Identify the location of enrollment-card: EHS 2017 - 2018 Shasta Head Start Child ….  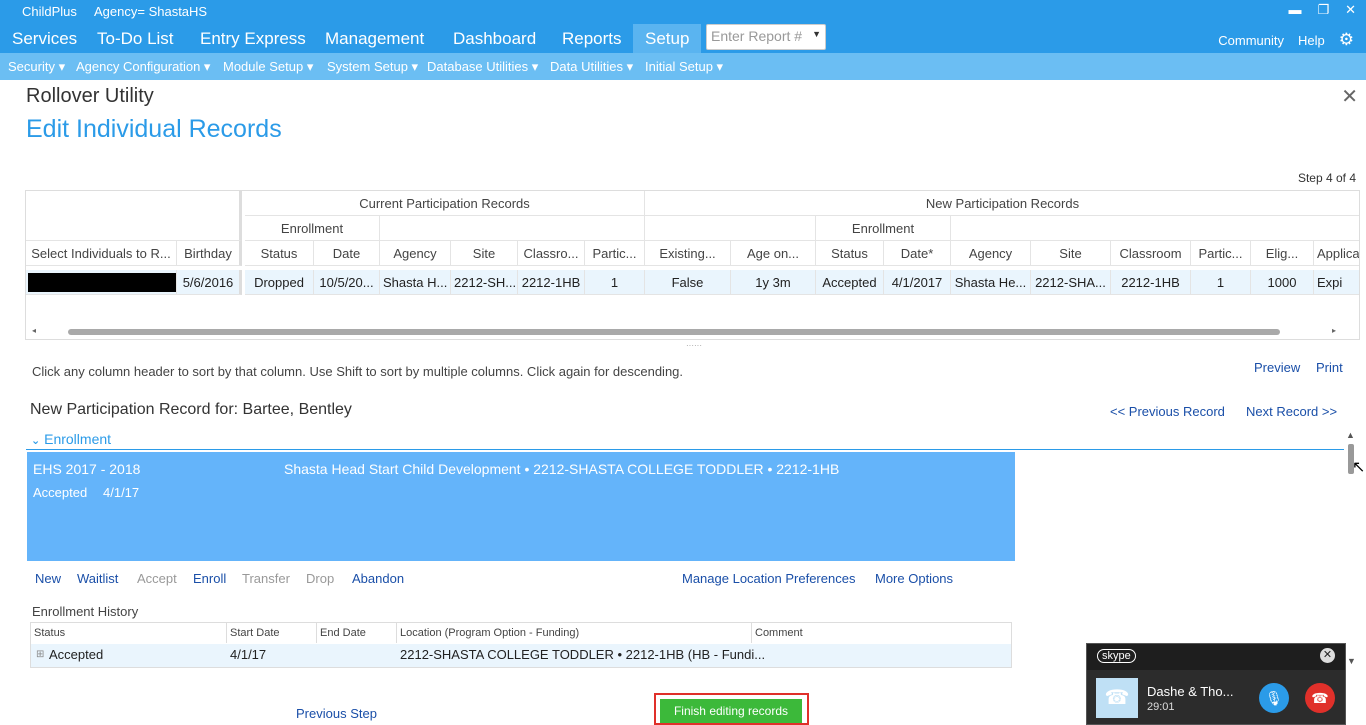
(521, 506).